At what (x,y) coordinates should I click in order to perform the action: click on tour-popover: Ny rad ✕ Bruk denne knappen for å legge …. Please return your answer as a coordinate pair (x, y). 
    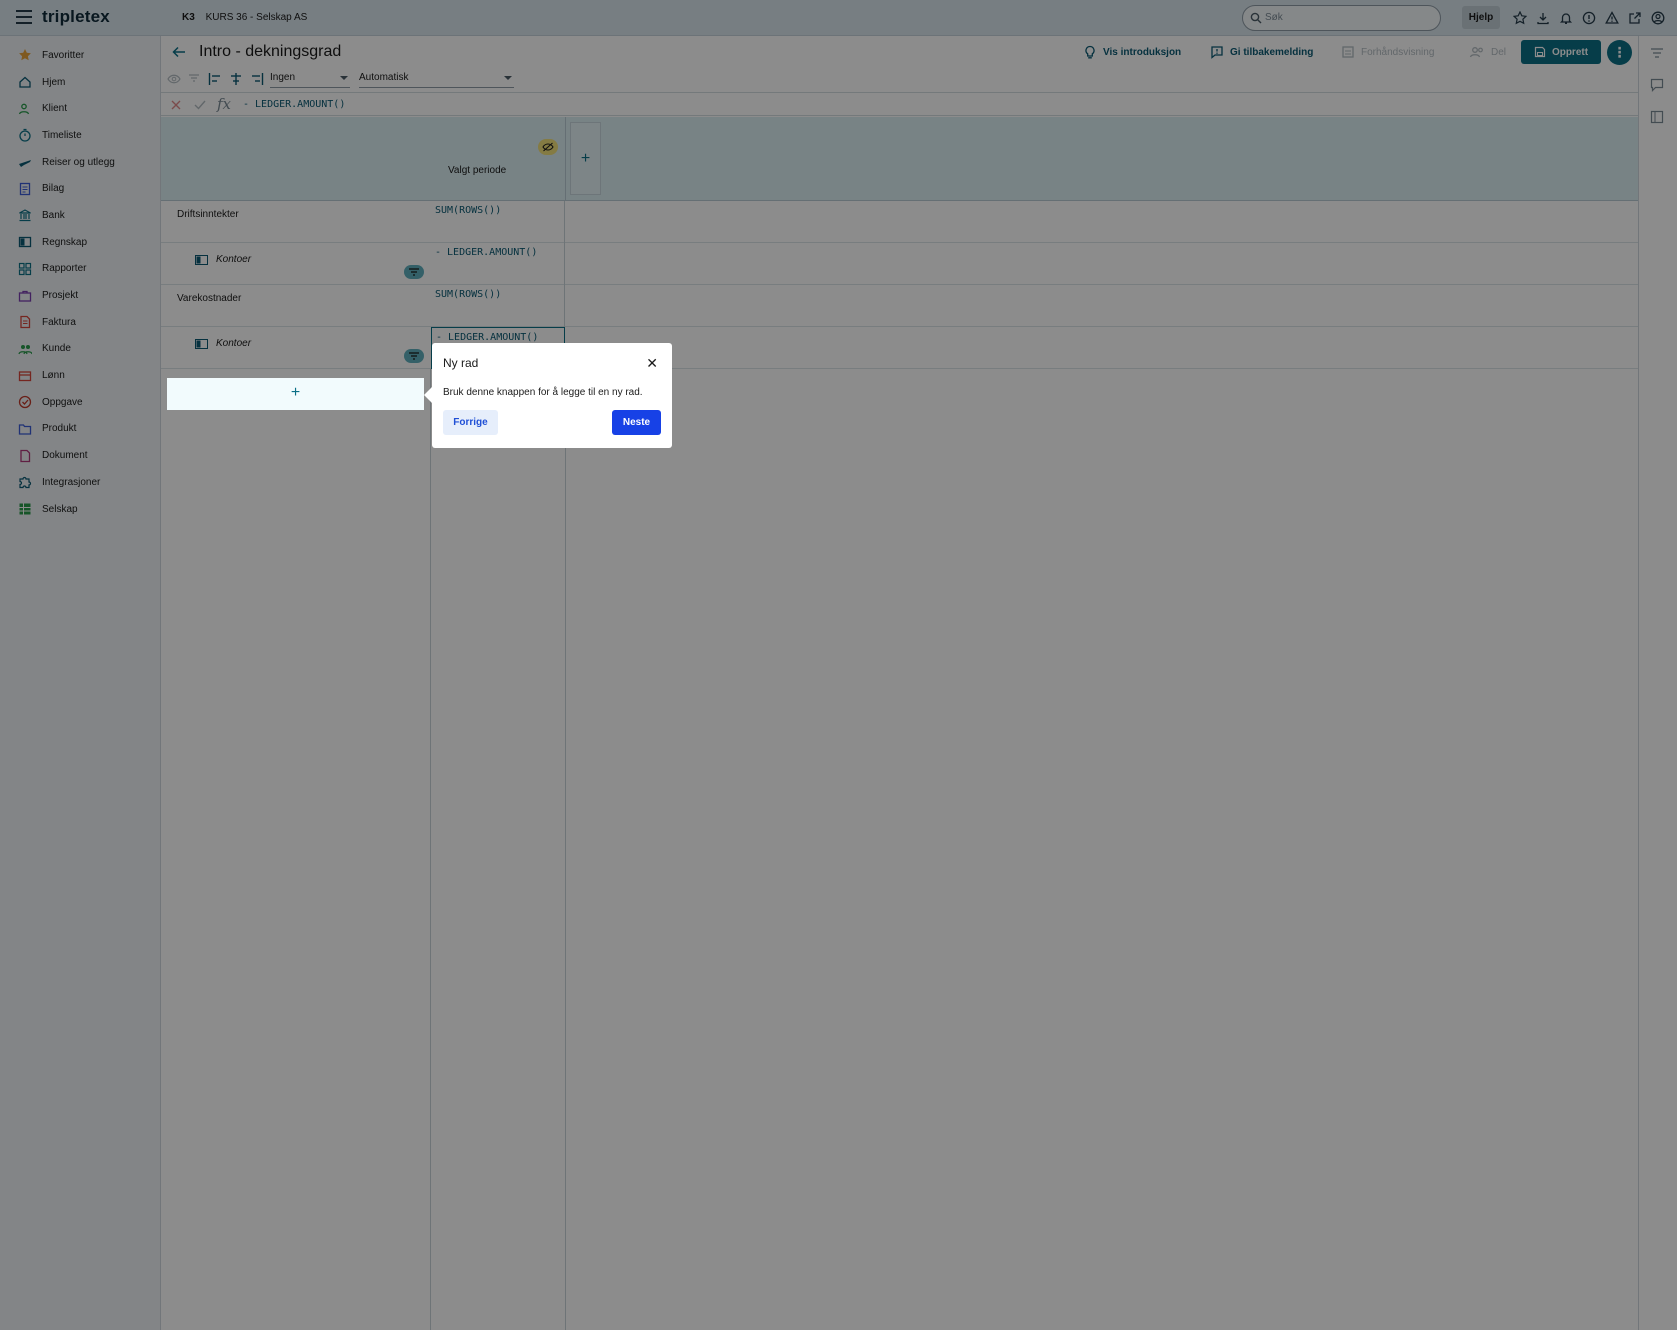
    Looking at the image, I should click on (548, 395).